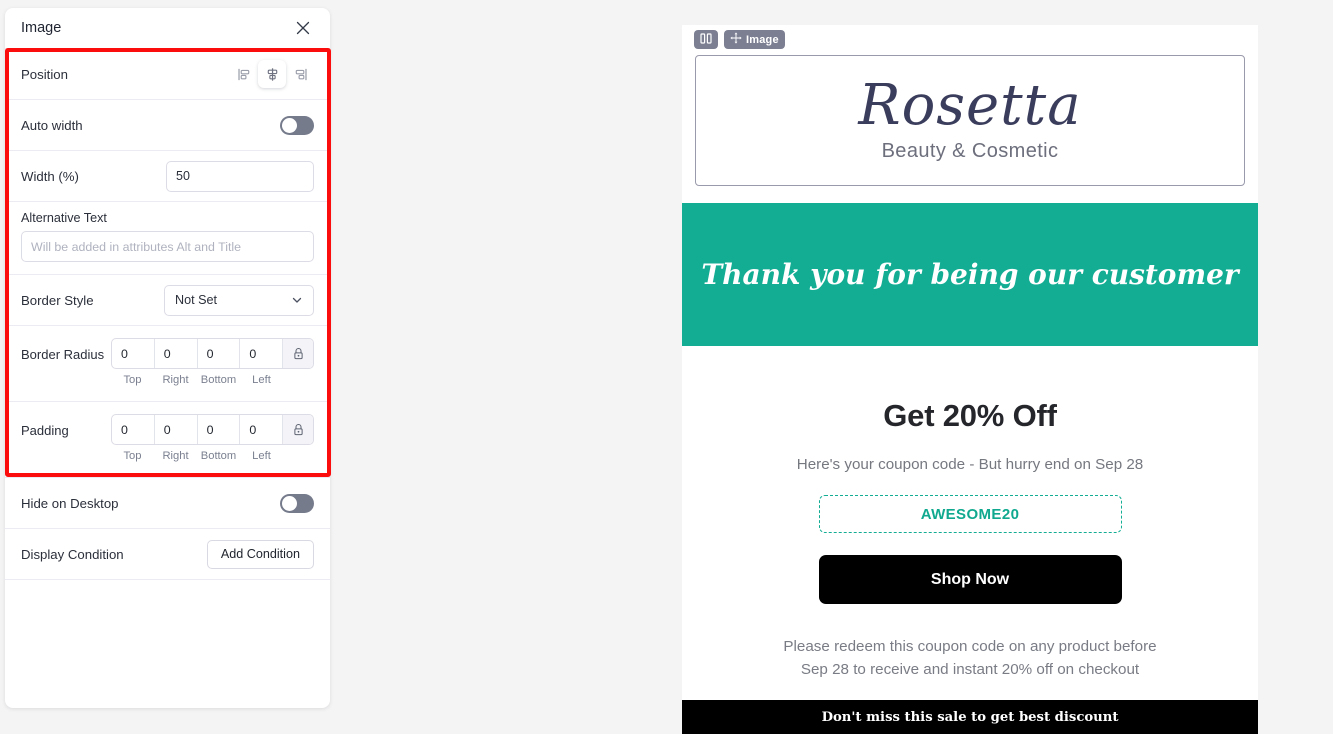 This screenshot has width=1333, height=734. I want to click on align-right-icon, so click(300, 74).